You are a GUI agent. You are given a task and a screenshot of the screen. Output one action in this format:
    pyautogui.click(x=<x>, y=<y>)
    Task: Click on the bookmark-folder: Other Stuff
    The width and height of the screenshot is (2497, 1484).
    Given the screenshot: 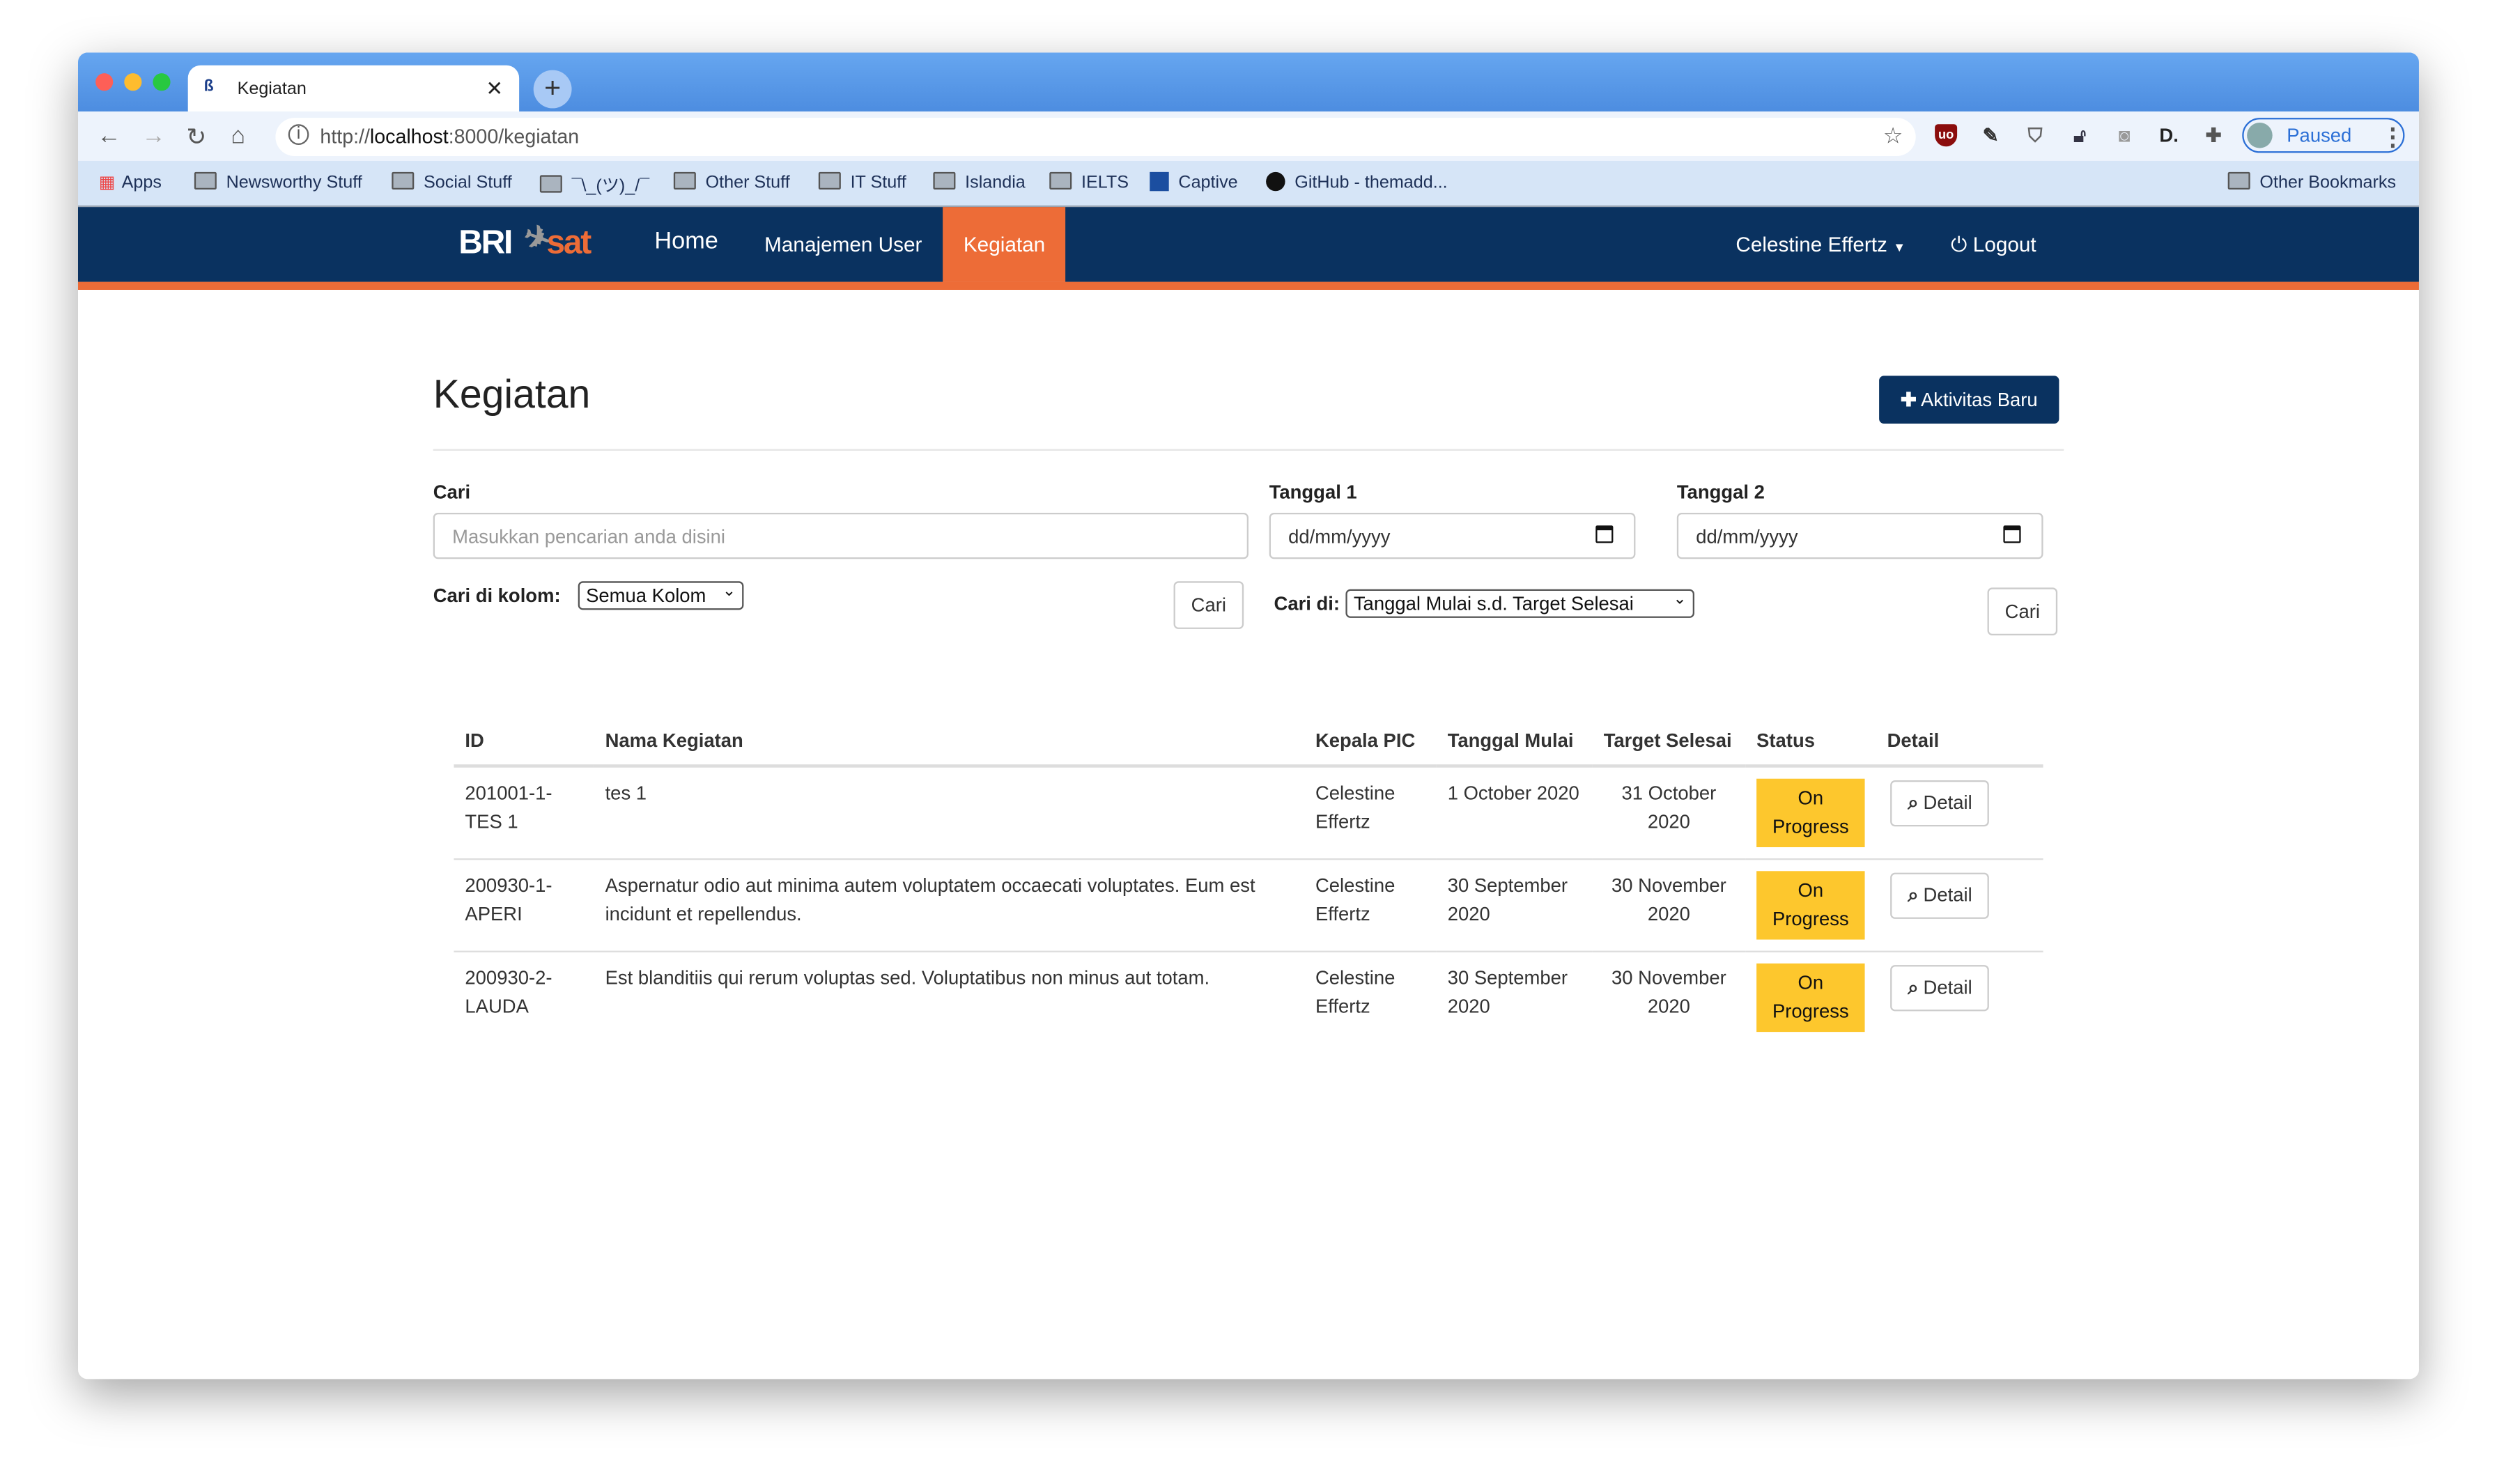 What is the action you would take?
    pyautogui.click(x=731, y=182)
    